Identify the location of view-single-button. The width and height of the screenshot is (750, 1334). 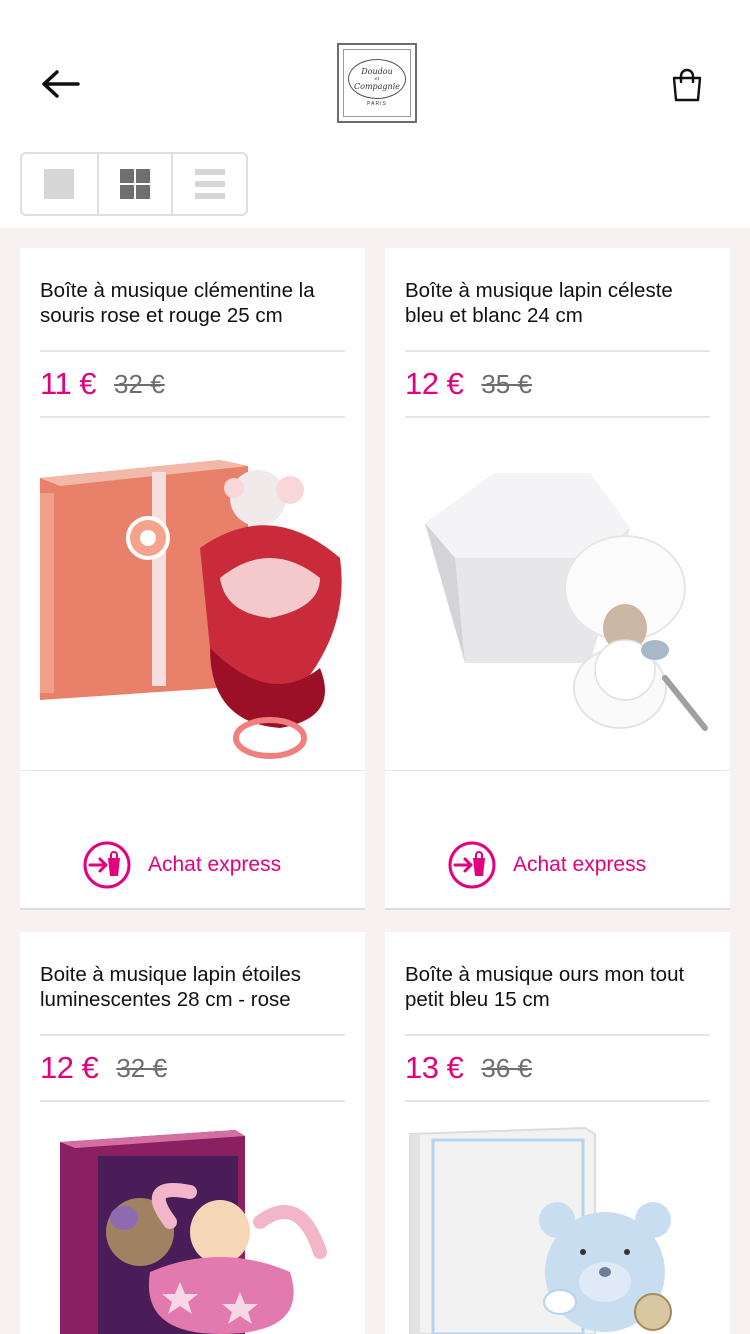
(59, 184).